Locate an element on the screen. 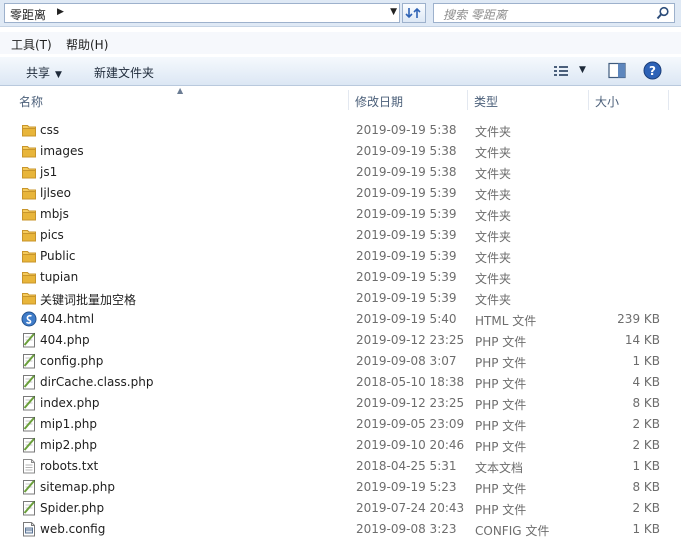 Image resolution: width=681 pixels, height=543 pixels. file-row: Spider.php 2019-07-24 20:43 PHP 文件 2 KB is located at coordinates (340, 508).